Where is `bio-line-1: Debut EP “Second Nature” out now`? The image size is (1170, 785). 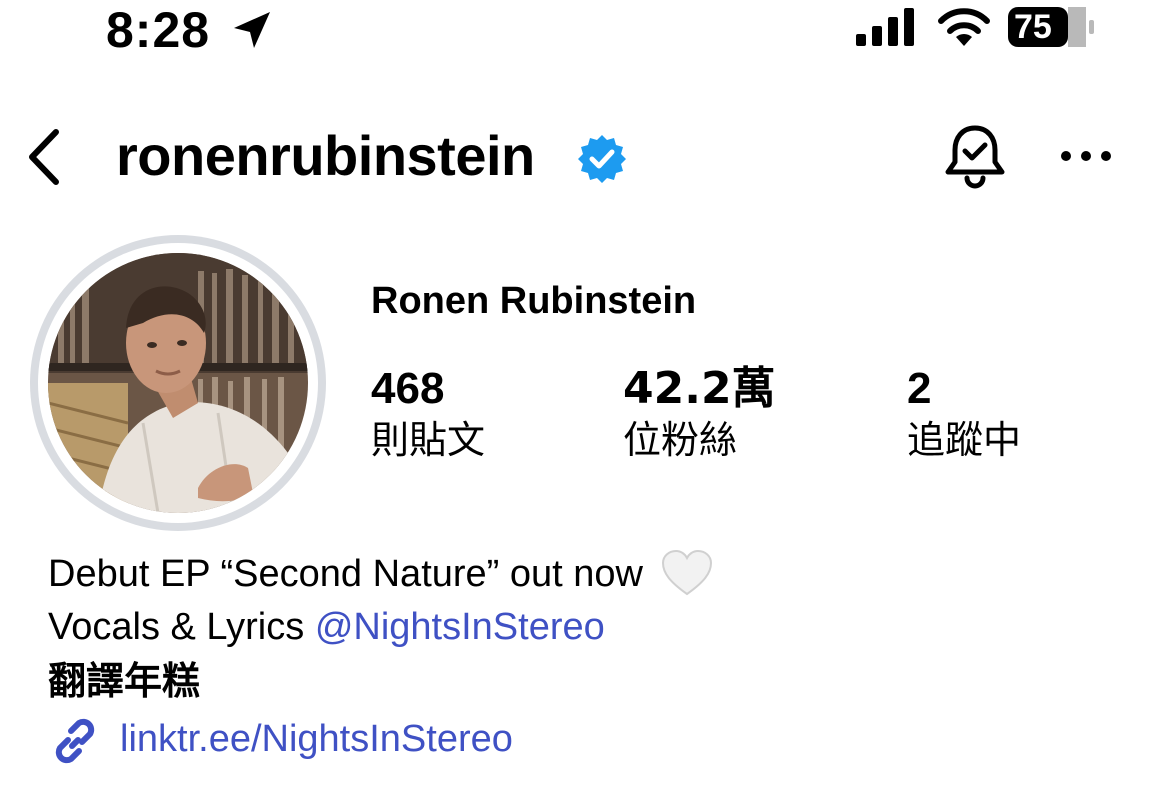
bio-line-1: Debut EP “Second Nature” out now is located at coordinates (381, 573).